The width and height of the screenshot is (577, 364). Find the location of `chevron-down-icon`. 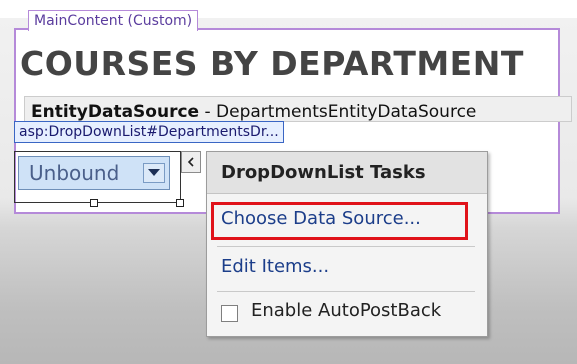

chevron-down-icon is located at coordinates (154, 172).